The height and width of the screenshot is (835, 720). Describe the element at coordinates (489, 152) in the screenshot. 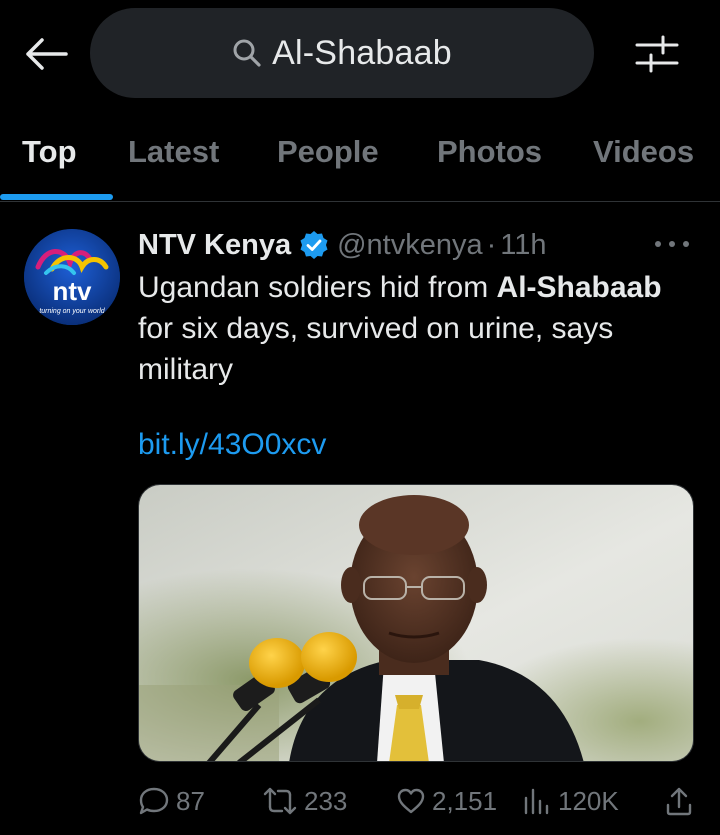

I see `tab-photos: Photos` at that location.